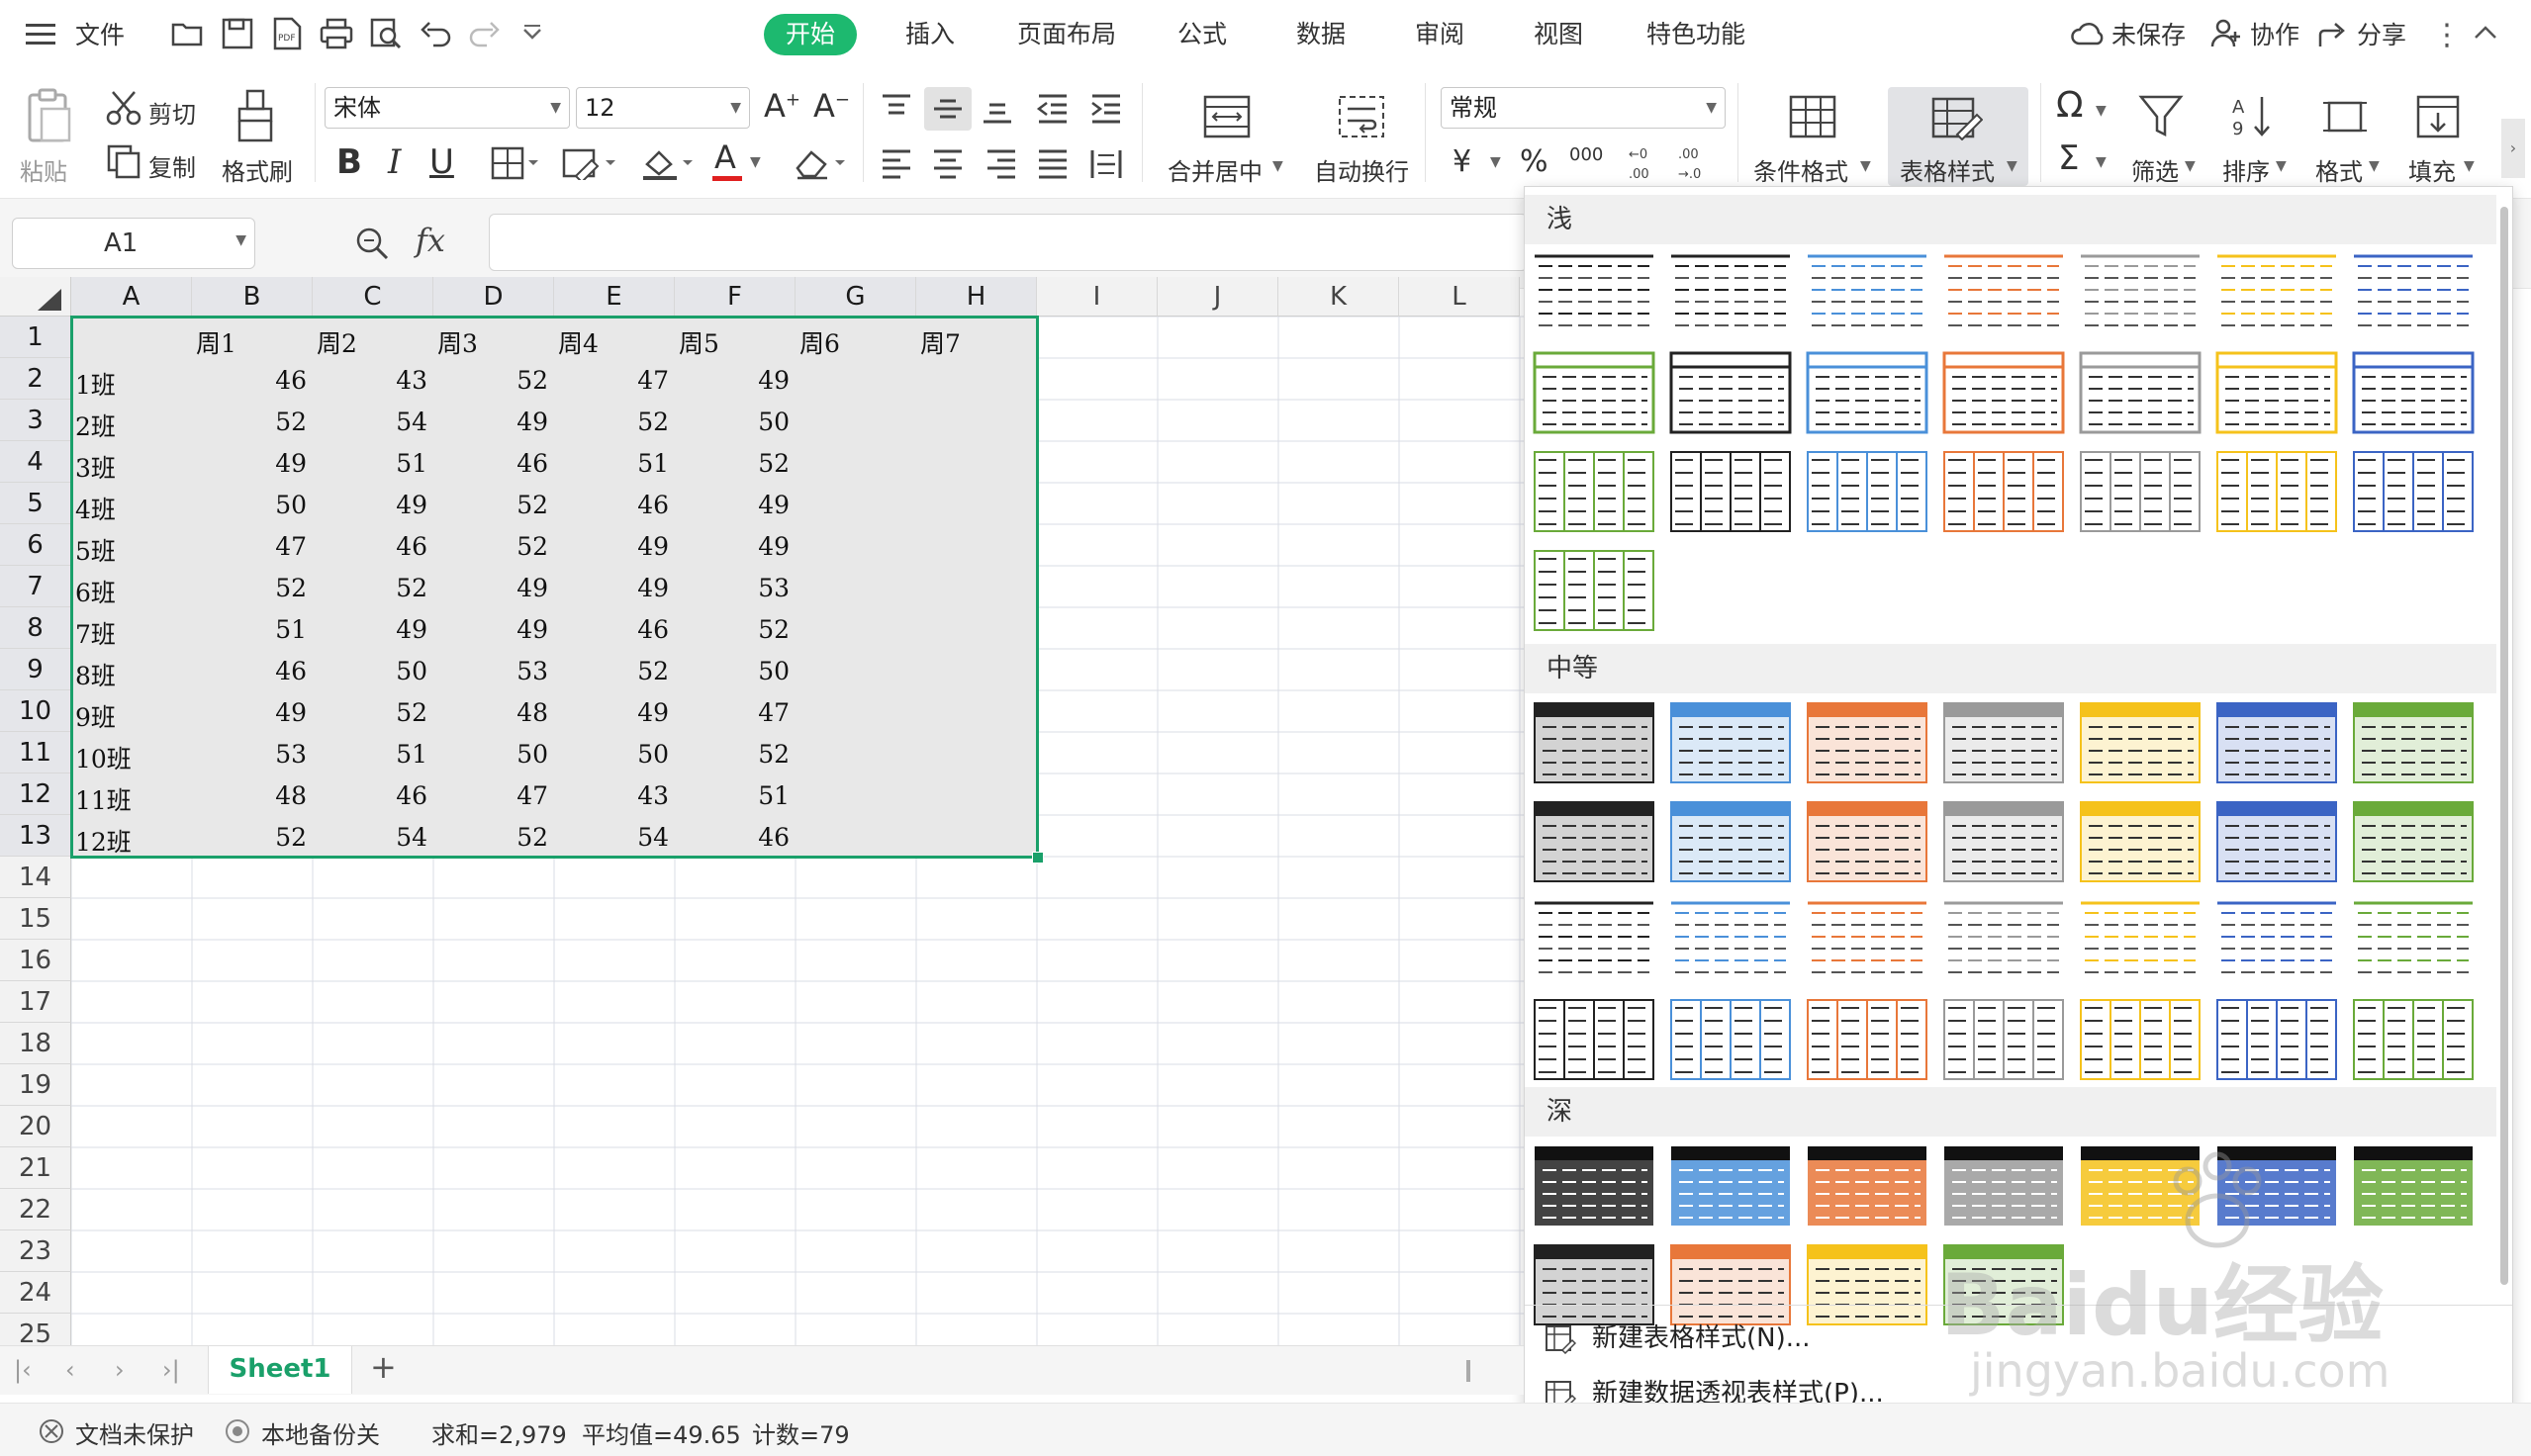  What do you see at coordinates (2274, 35) in the screenshot?
I see `collaborate-button: 协作` at bounding box center [2274, 35].